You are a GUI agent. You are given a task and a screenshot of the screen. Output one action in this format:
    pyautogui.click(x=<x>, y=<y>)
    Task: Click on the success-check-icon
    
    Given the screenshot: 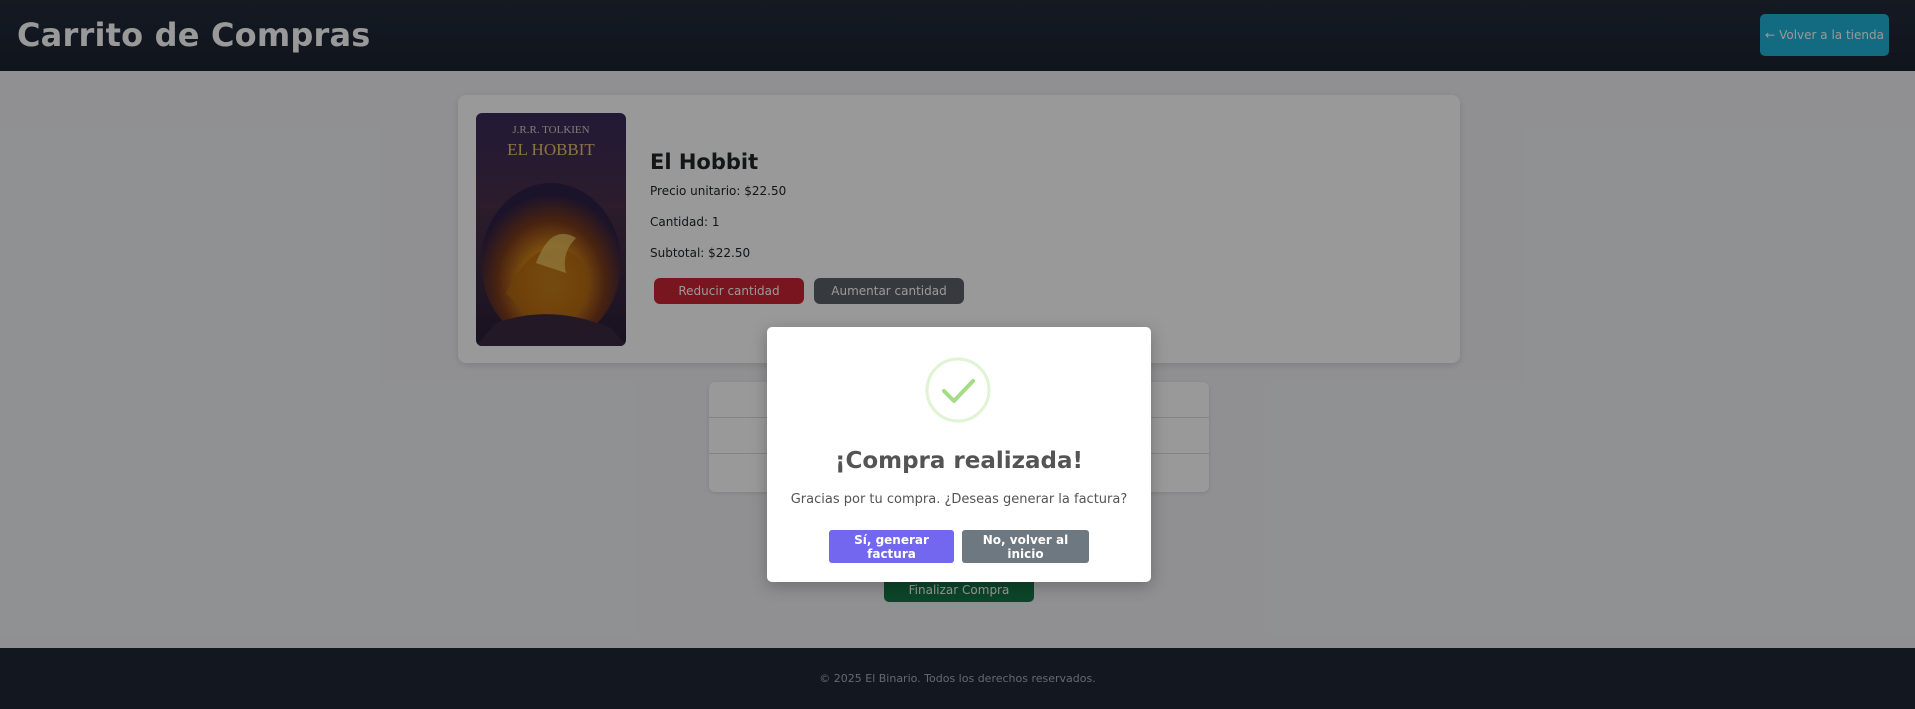 What is the action you would take?
    pyautogui.click(x=958, y=390)
    